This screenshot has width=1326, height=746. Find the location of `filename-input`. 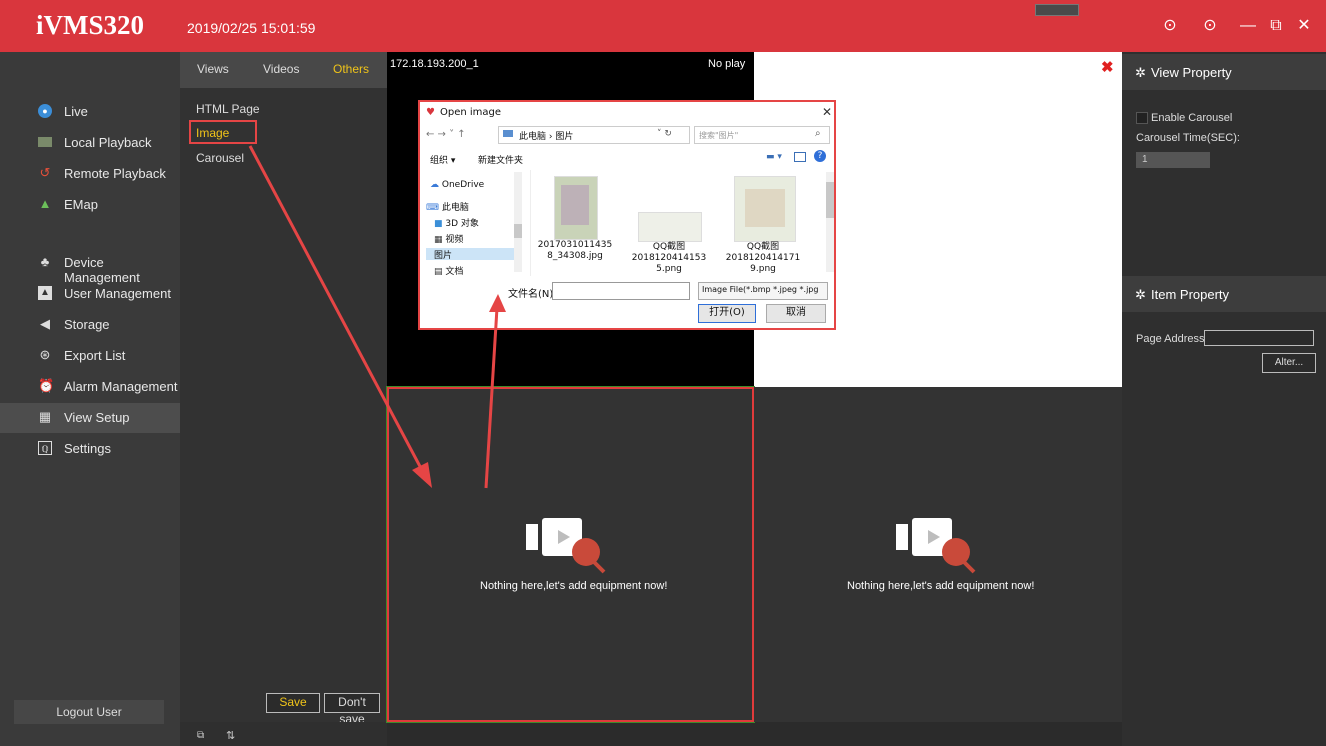

filename-input is located at coordinates (621, 291).